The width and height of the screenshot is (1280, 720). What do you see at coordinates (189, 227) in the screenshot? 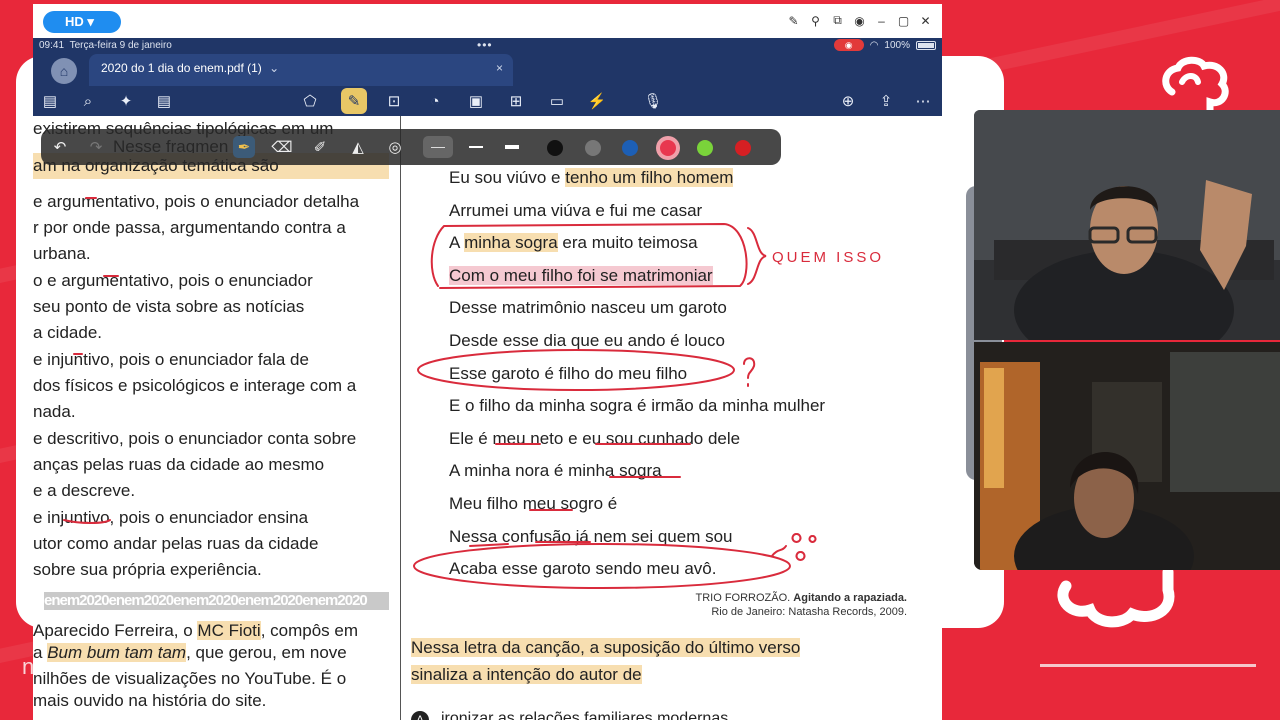
I see `left-text-line: r por onde passa, argumentando contra a` at bounding box center [189, 227].